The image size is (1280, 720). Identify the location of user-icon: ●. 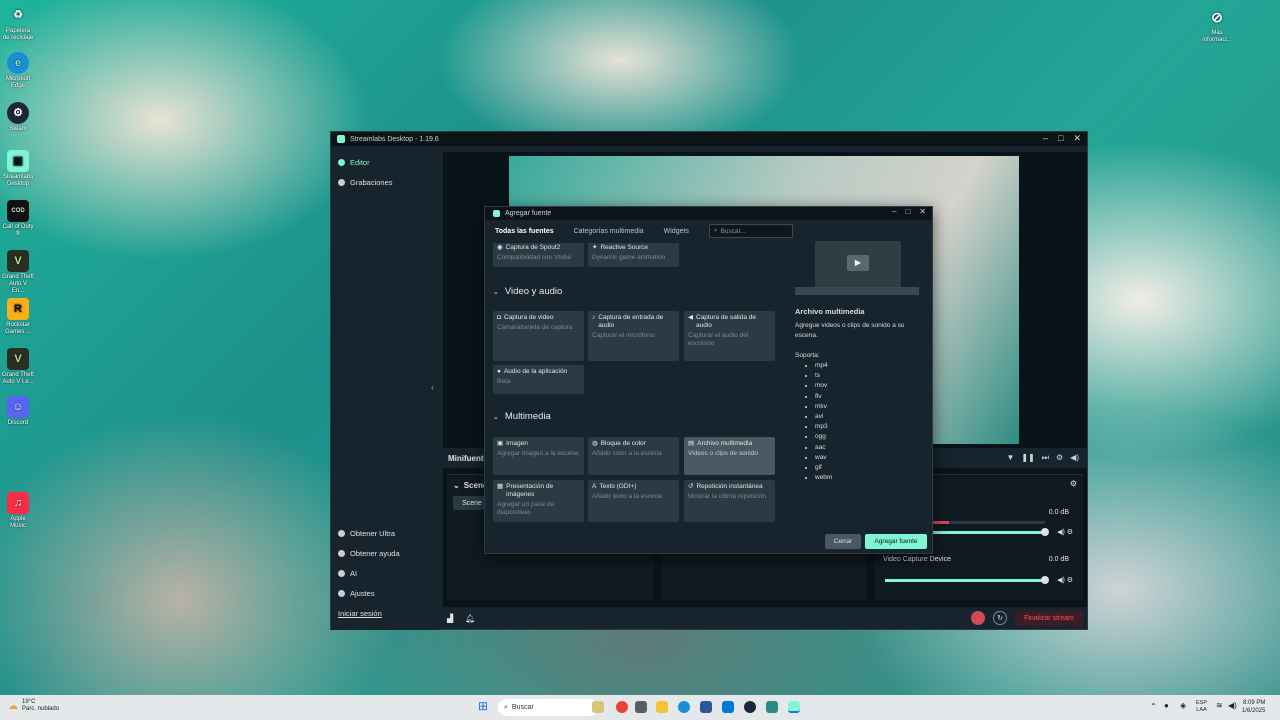
(499, 371).